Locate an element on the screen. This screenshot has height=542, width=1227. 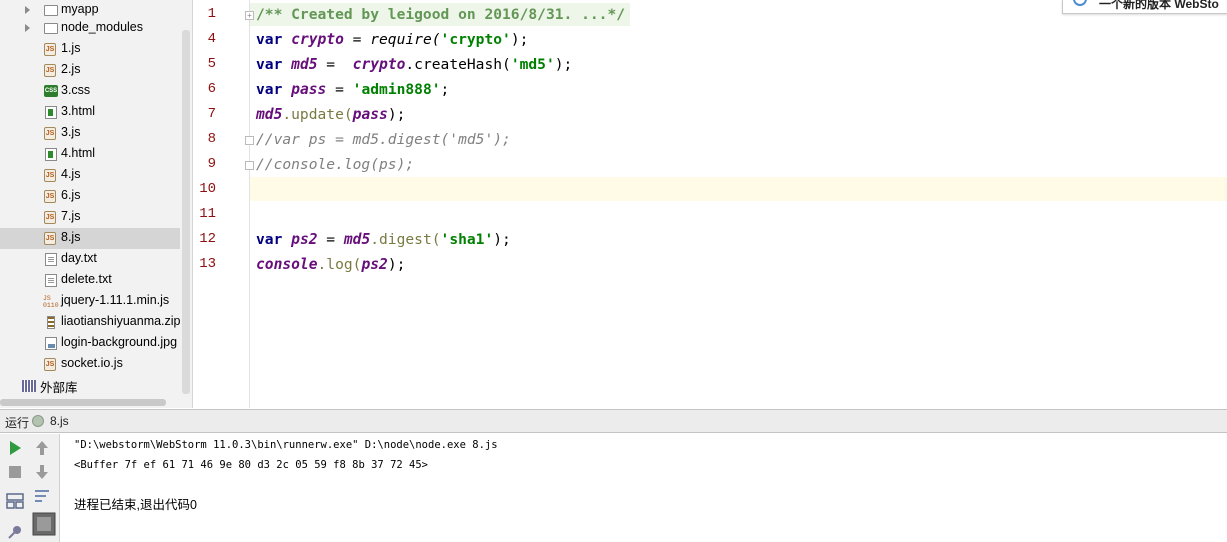
tree-item-zip: liaotianshiyuanma.zip is located at coordinates (90, 322).